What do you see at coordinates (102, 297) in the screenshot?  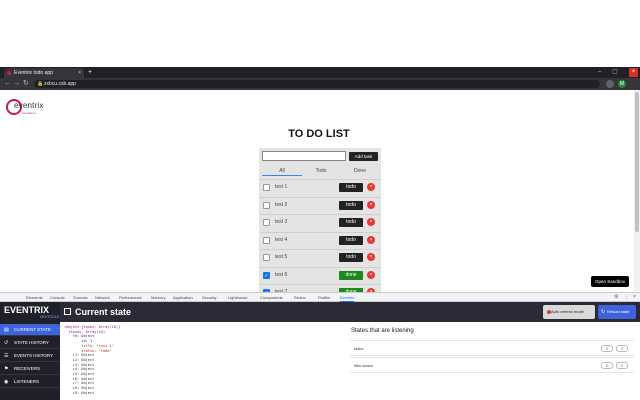 I see `devtools-tab-network: Network` at bounding box center [102, 297].